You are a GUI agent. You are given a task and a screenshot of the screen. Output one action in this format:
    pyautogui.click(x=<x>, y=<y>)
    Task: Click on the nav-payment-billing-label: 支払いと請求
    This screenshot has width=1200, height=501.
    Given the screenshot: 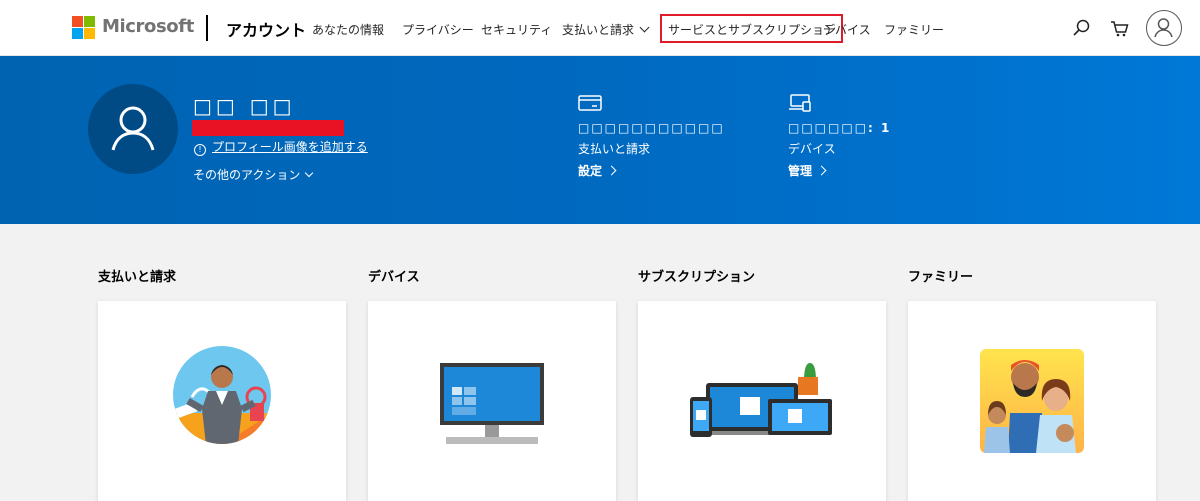 What is the action you would take?
    pyautogui.click(x=598, y=30)
    